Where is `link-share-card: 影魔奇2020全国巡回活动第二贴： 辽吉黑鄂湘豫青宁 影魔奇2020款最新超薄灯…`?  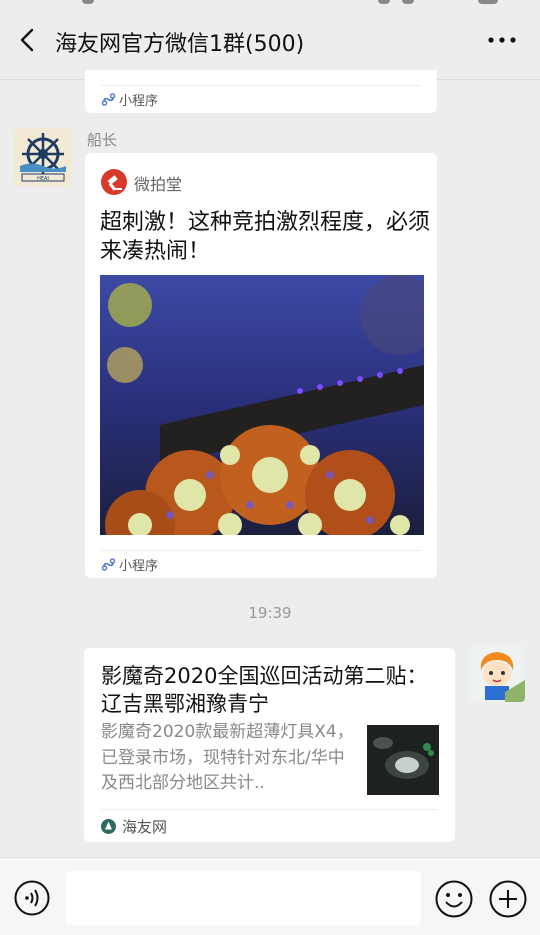
link-share-card: 影魔奇2020全国巡回活动第二贴： 辽吉黑鄂湘豫青宁 影魔奇2020款最新超薄灯… is located at coordinates (269, 745).